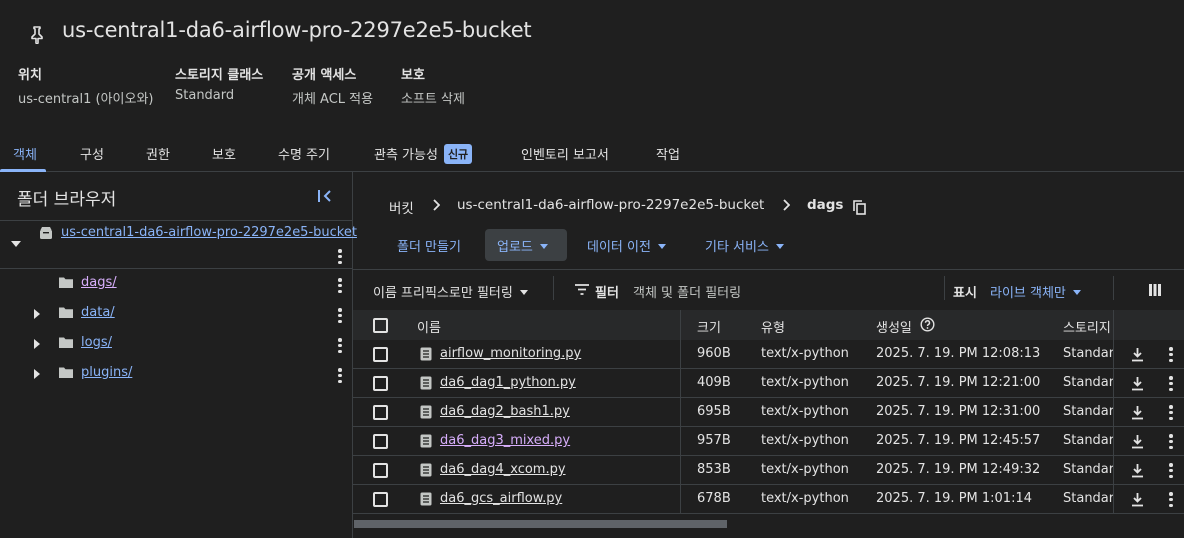 This screenshot has height=538, width=1184. I want to click on expand-plugins-icon, so click(37, 374).